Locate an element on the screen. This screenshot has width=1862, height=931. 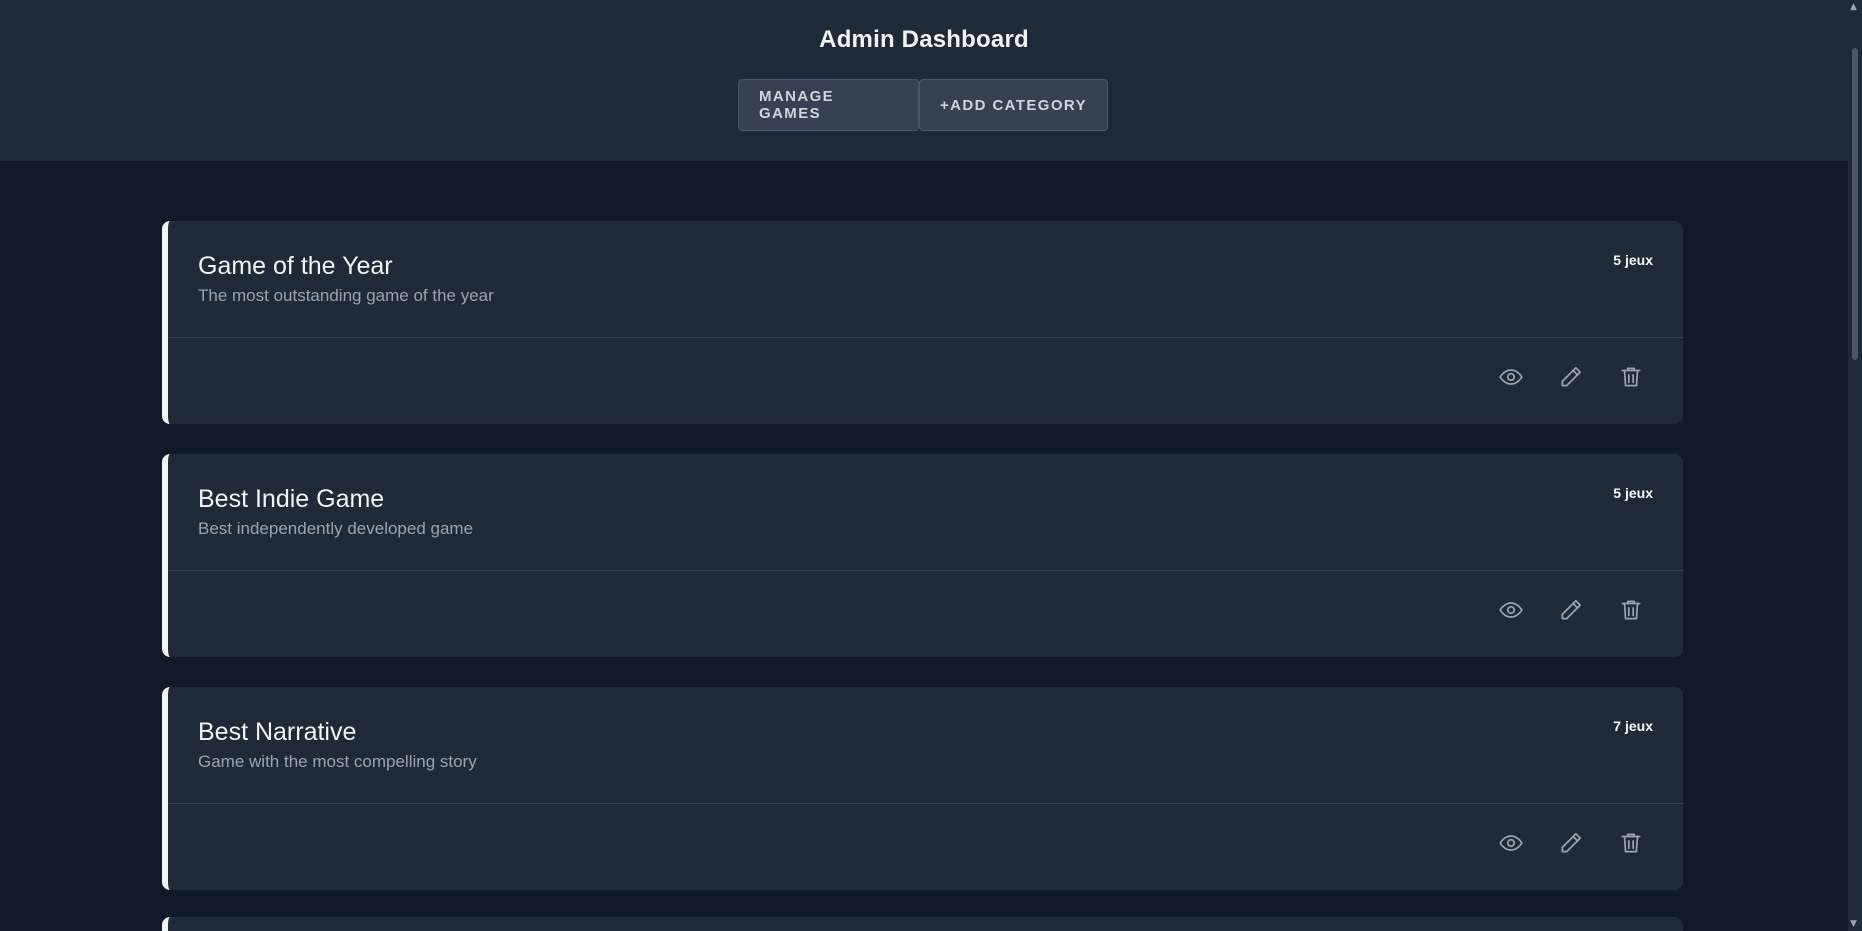
header-nav: MANAGE GAMES +ADD CATEGORY is located at coordinates (923, 105).